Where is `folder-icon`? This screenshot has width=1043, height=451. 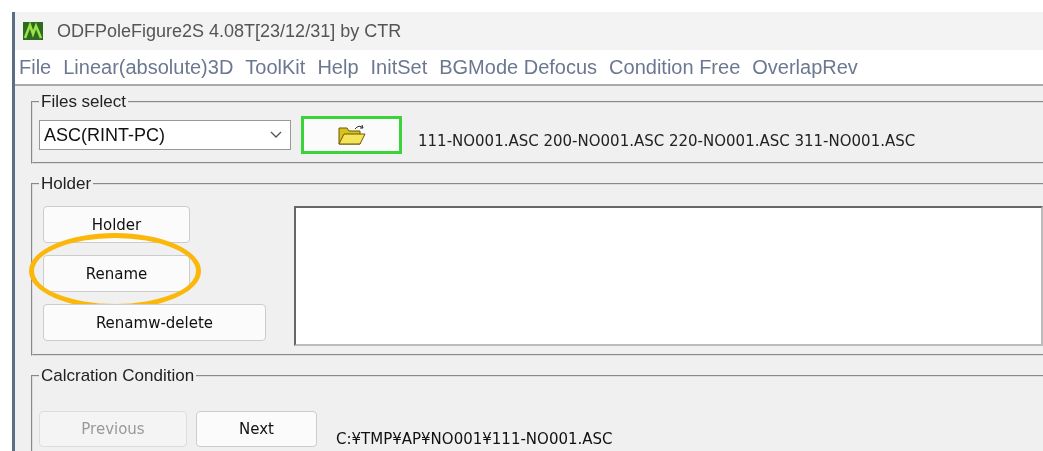
folder-icon is located at coordinates (351, 135).